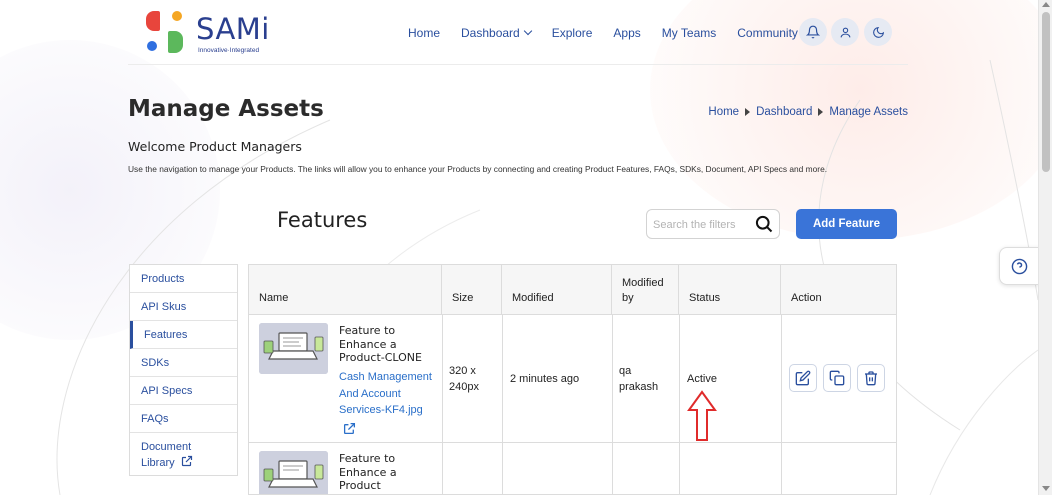 This screenshot has height=495, width=1052. I want to click on sidebar-item-features: Features, so click(183, 335).